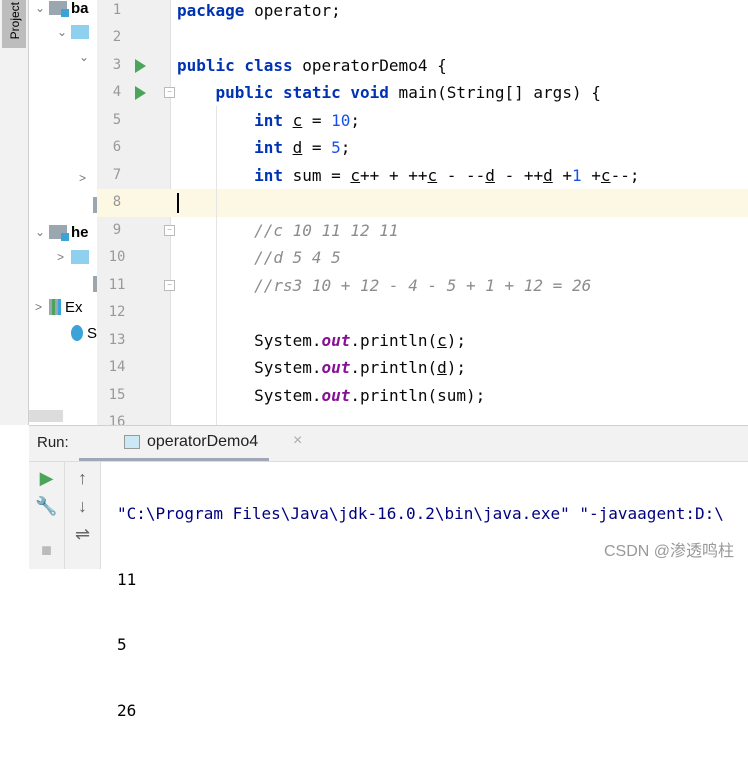 This screenshot has width=748, height=762. I want to click on current-line-highlight, so click(422, 203).